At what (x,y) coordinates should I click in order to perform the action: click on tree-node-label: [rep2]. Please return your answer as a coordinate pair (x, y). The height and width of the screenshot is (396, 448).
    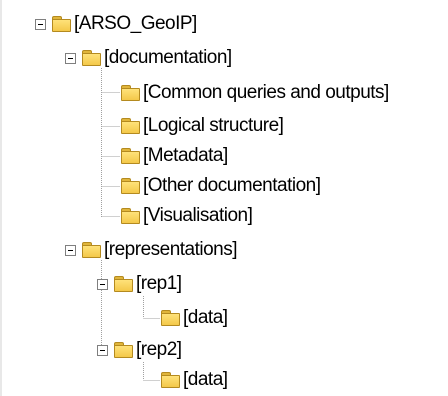
    Looking at the image, I should click on (159, 349).